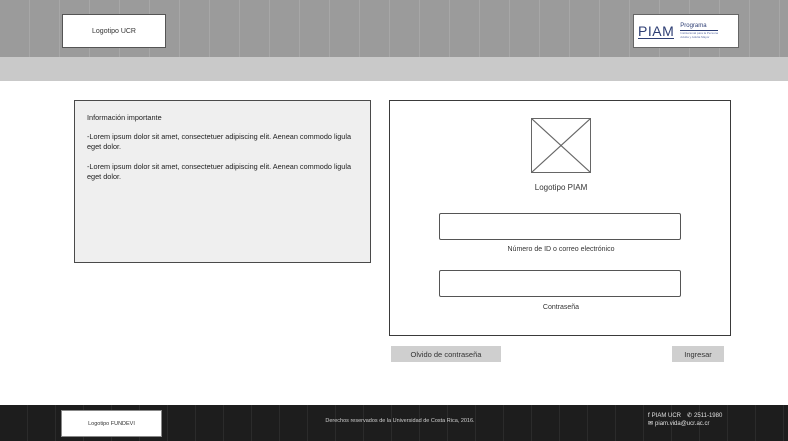 The image size is (788, 441). I want to click on id-email-label: Número de ID o correo electrónico, so click(561, 249).